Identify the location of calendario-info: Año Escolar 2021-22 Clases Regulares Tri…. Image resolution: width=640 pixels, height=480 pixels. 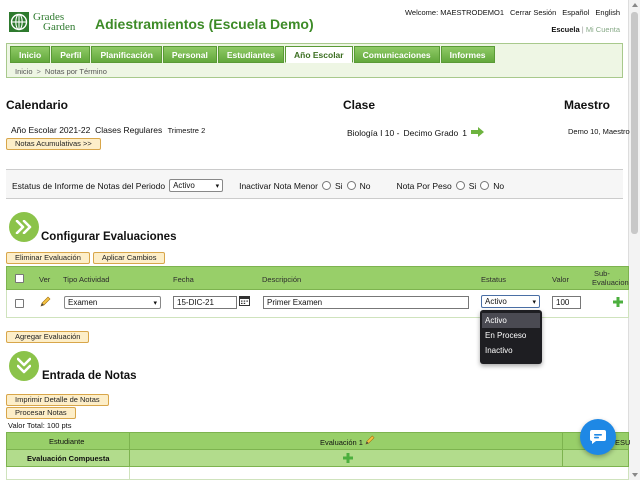
(108, 130).